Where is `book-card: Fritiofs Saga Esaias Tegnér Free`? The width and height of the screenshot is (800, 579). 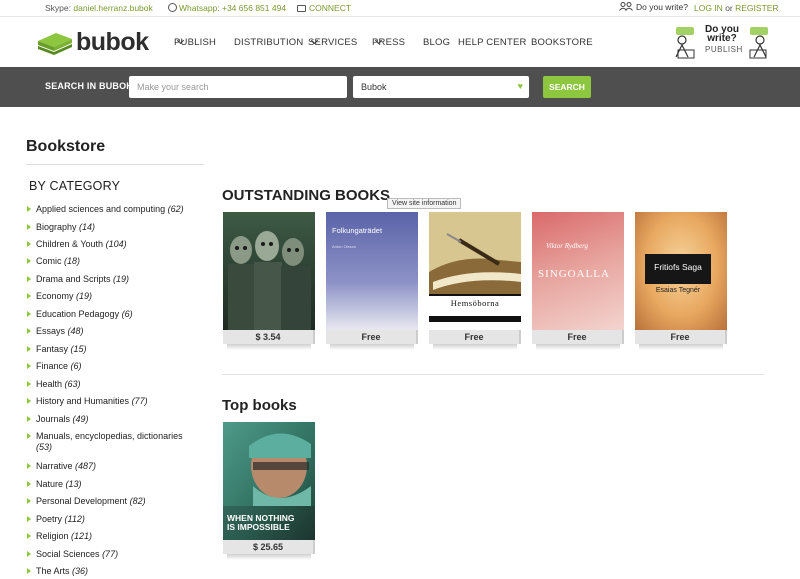 book-card: Fritiofs Saga Esaias Tegnér Free is located at coordinates (681, 281).